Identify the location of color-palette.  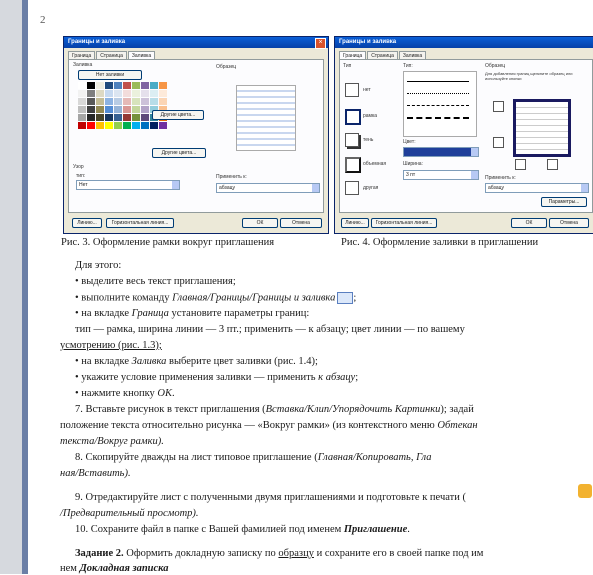
(122, 105).